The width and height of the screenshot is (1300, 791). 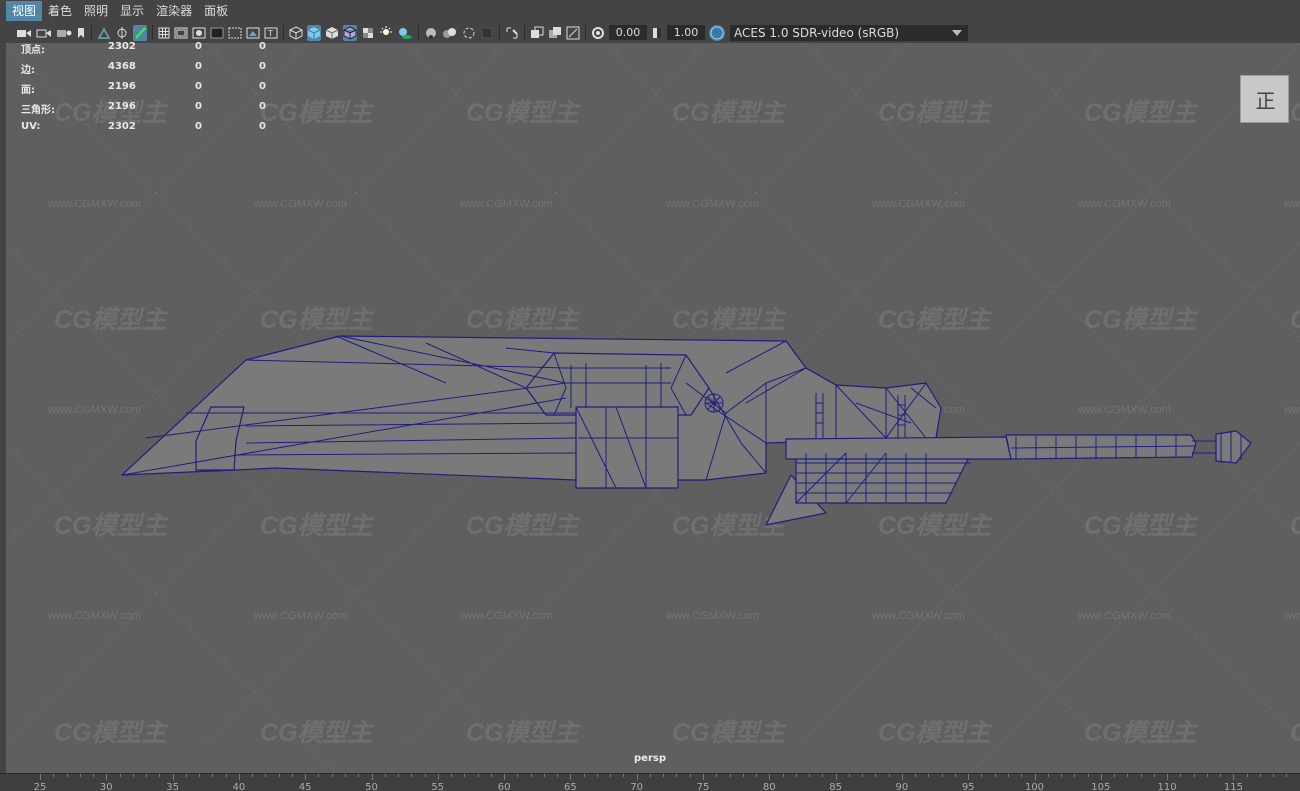 What do you see at coordinates (253, 33) in the screenshot?
I see `safe-action-icon` at bounding box center [253, 33].